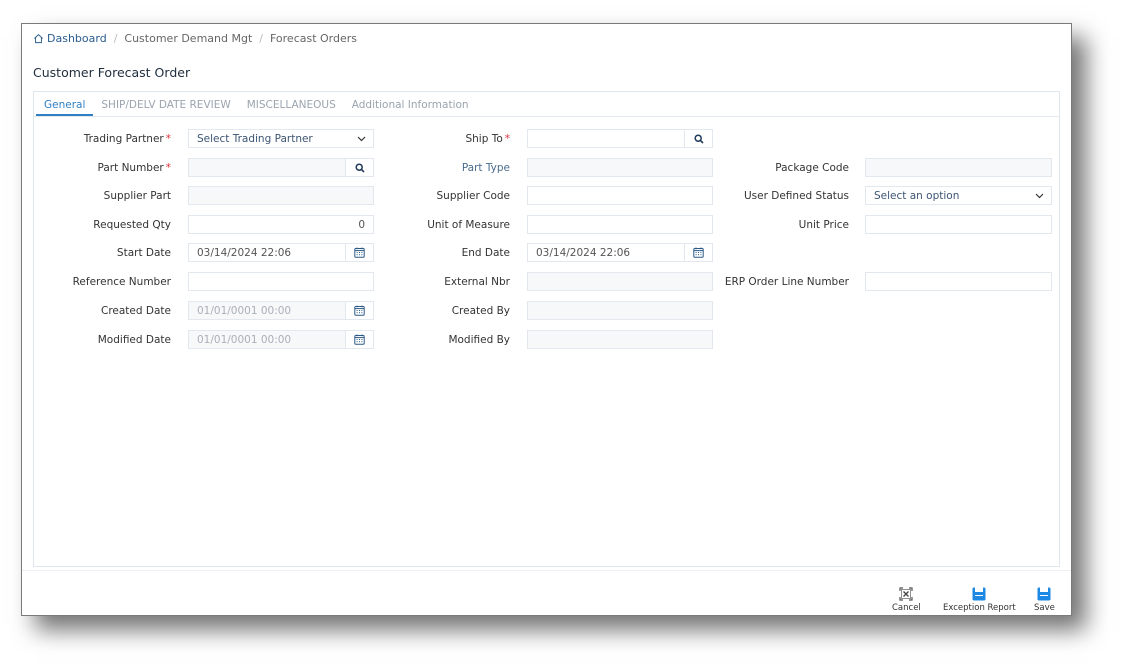 The width and height of the screenshot is (1126, 671). I want to click on modified-date-input: 01/01/0001 00:00, so click(281, 339).